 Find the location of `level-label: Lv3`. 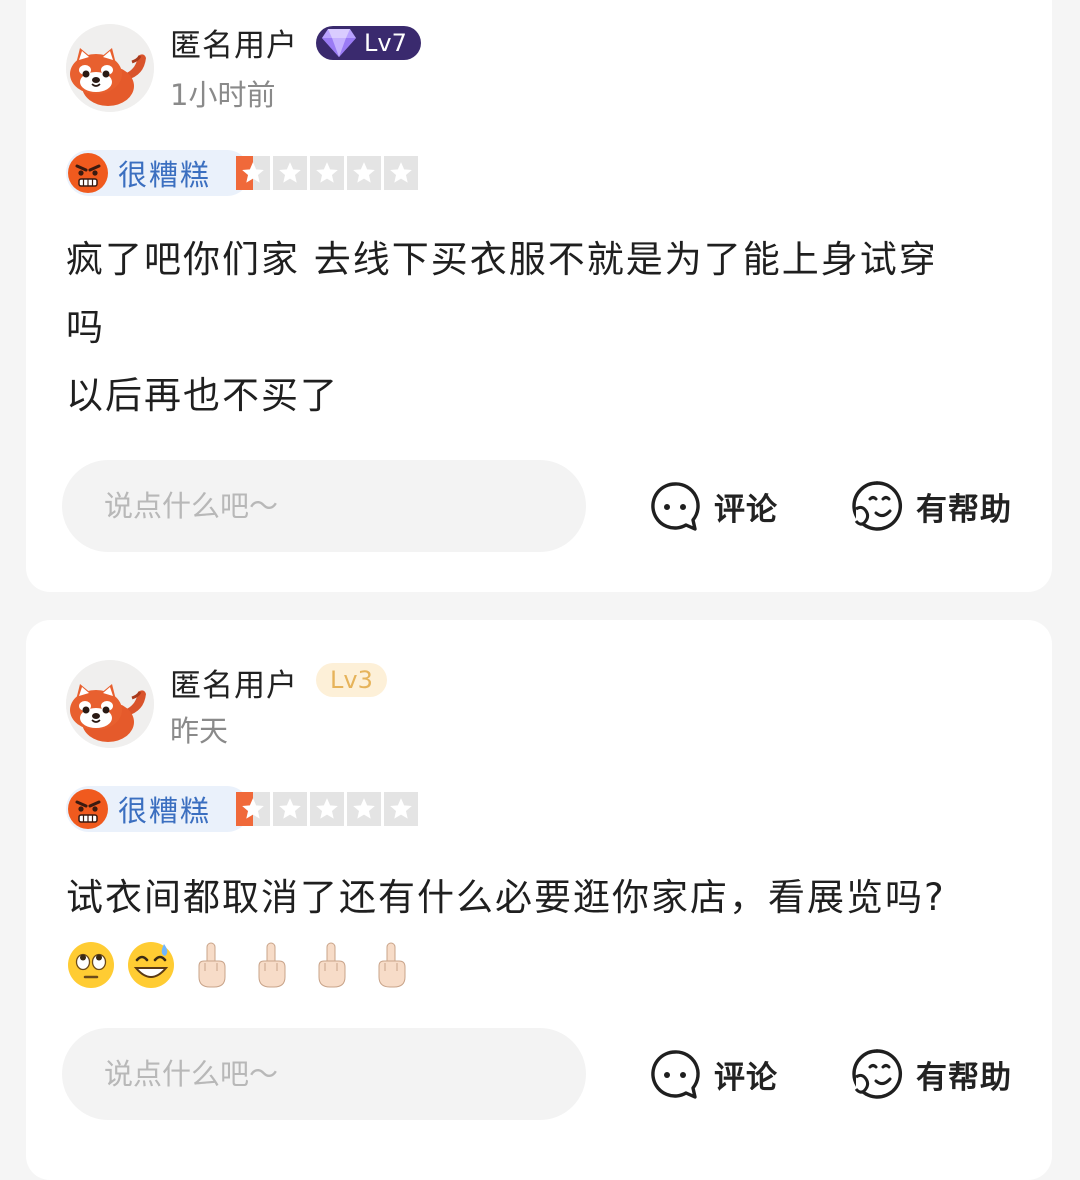

level-label: Lv3 is located at coordinates (351, 680).